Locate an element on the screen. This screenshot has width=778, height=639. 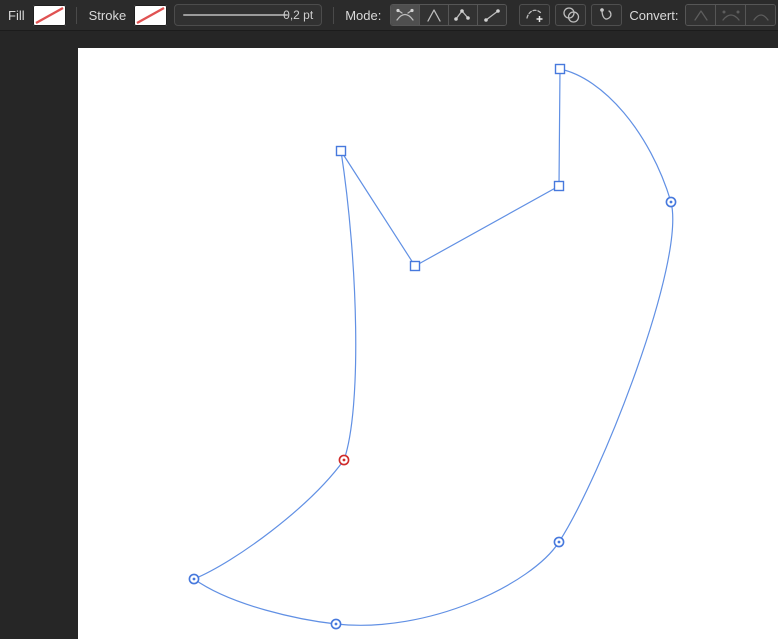
reverse-curves-button is located at coordinates (607, 15).